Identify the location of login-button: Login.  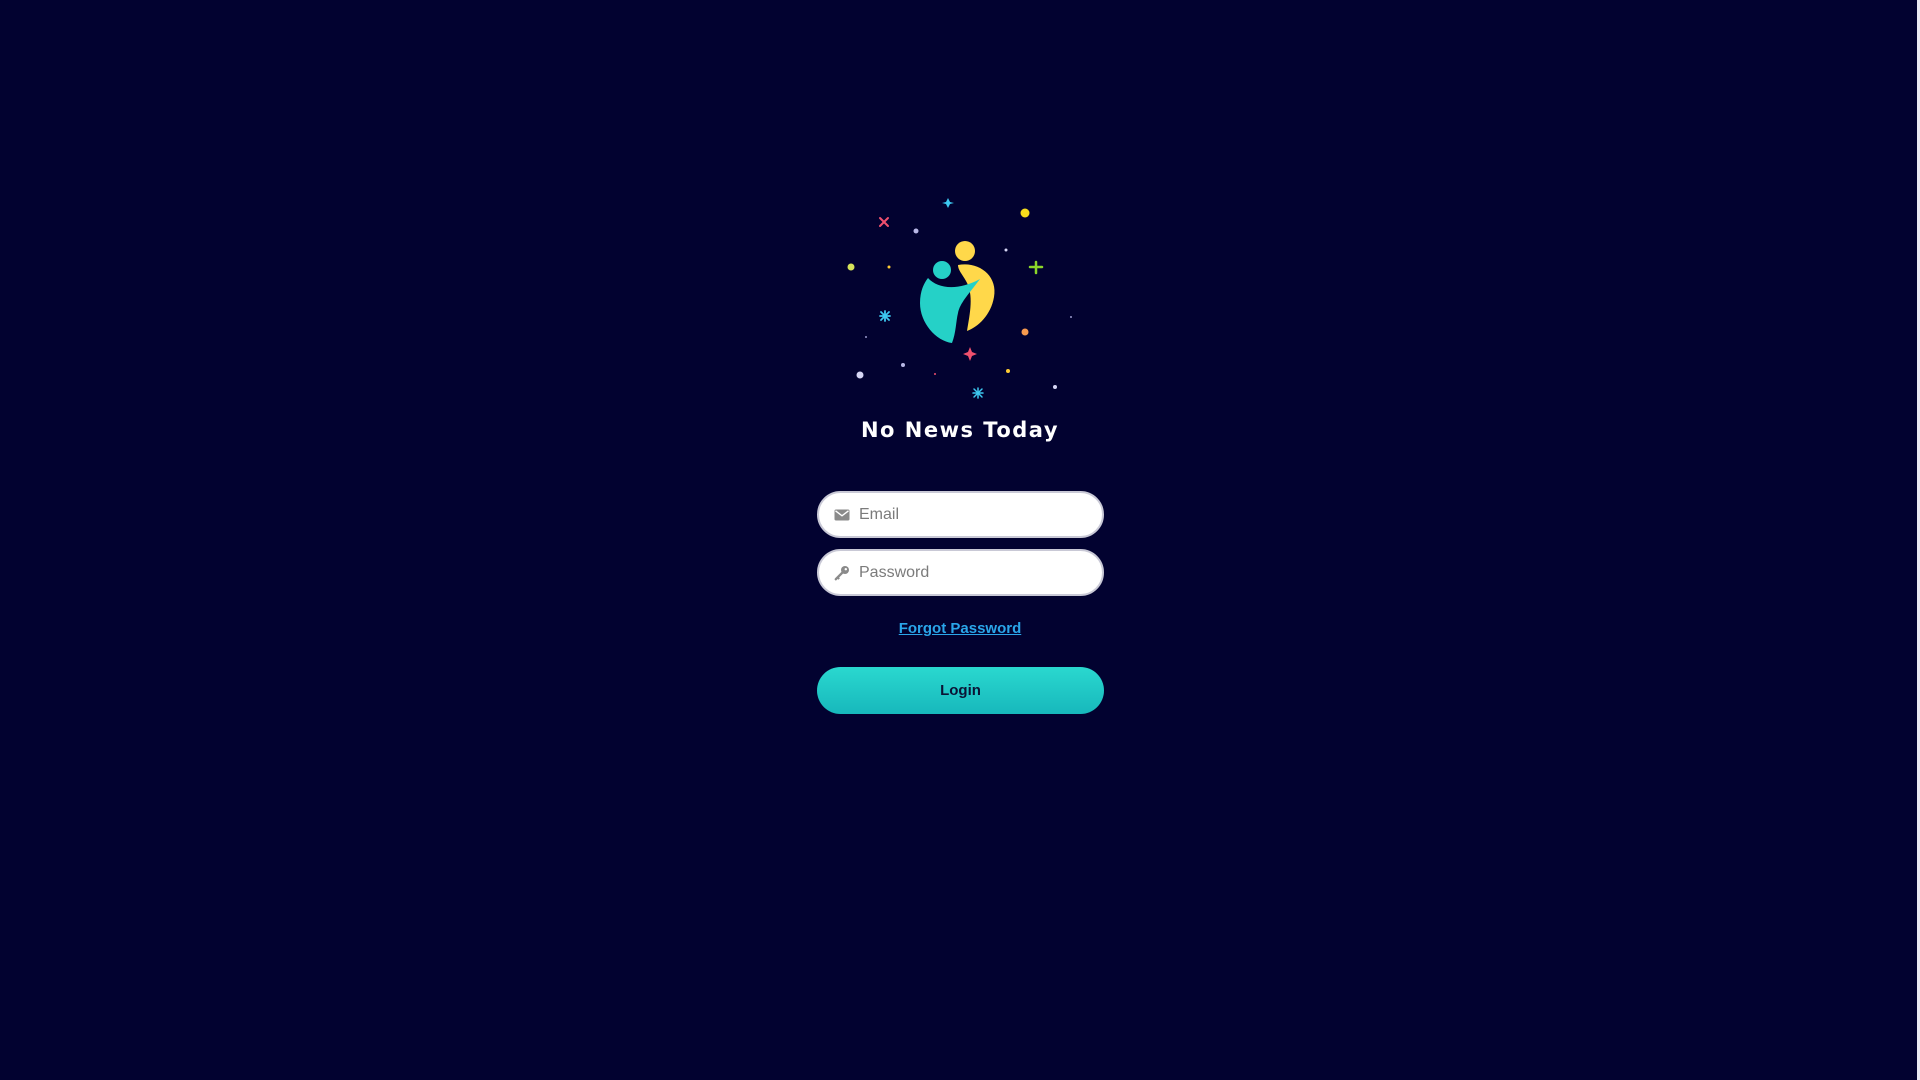
(960, 690).